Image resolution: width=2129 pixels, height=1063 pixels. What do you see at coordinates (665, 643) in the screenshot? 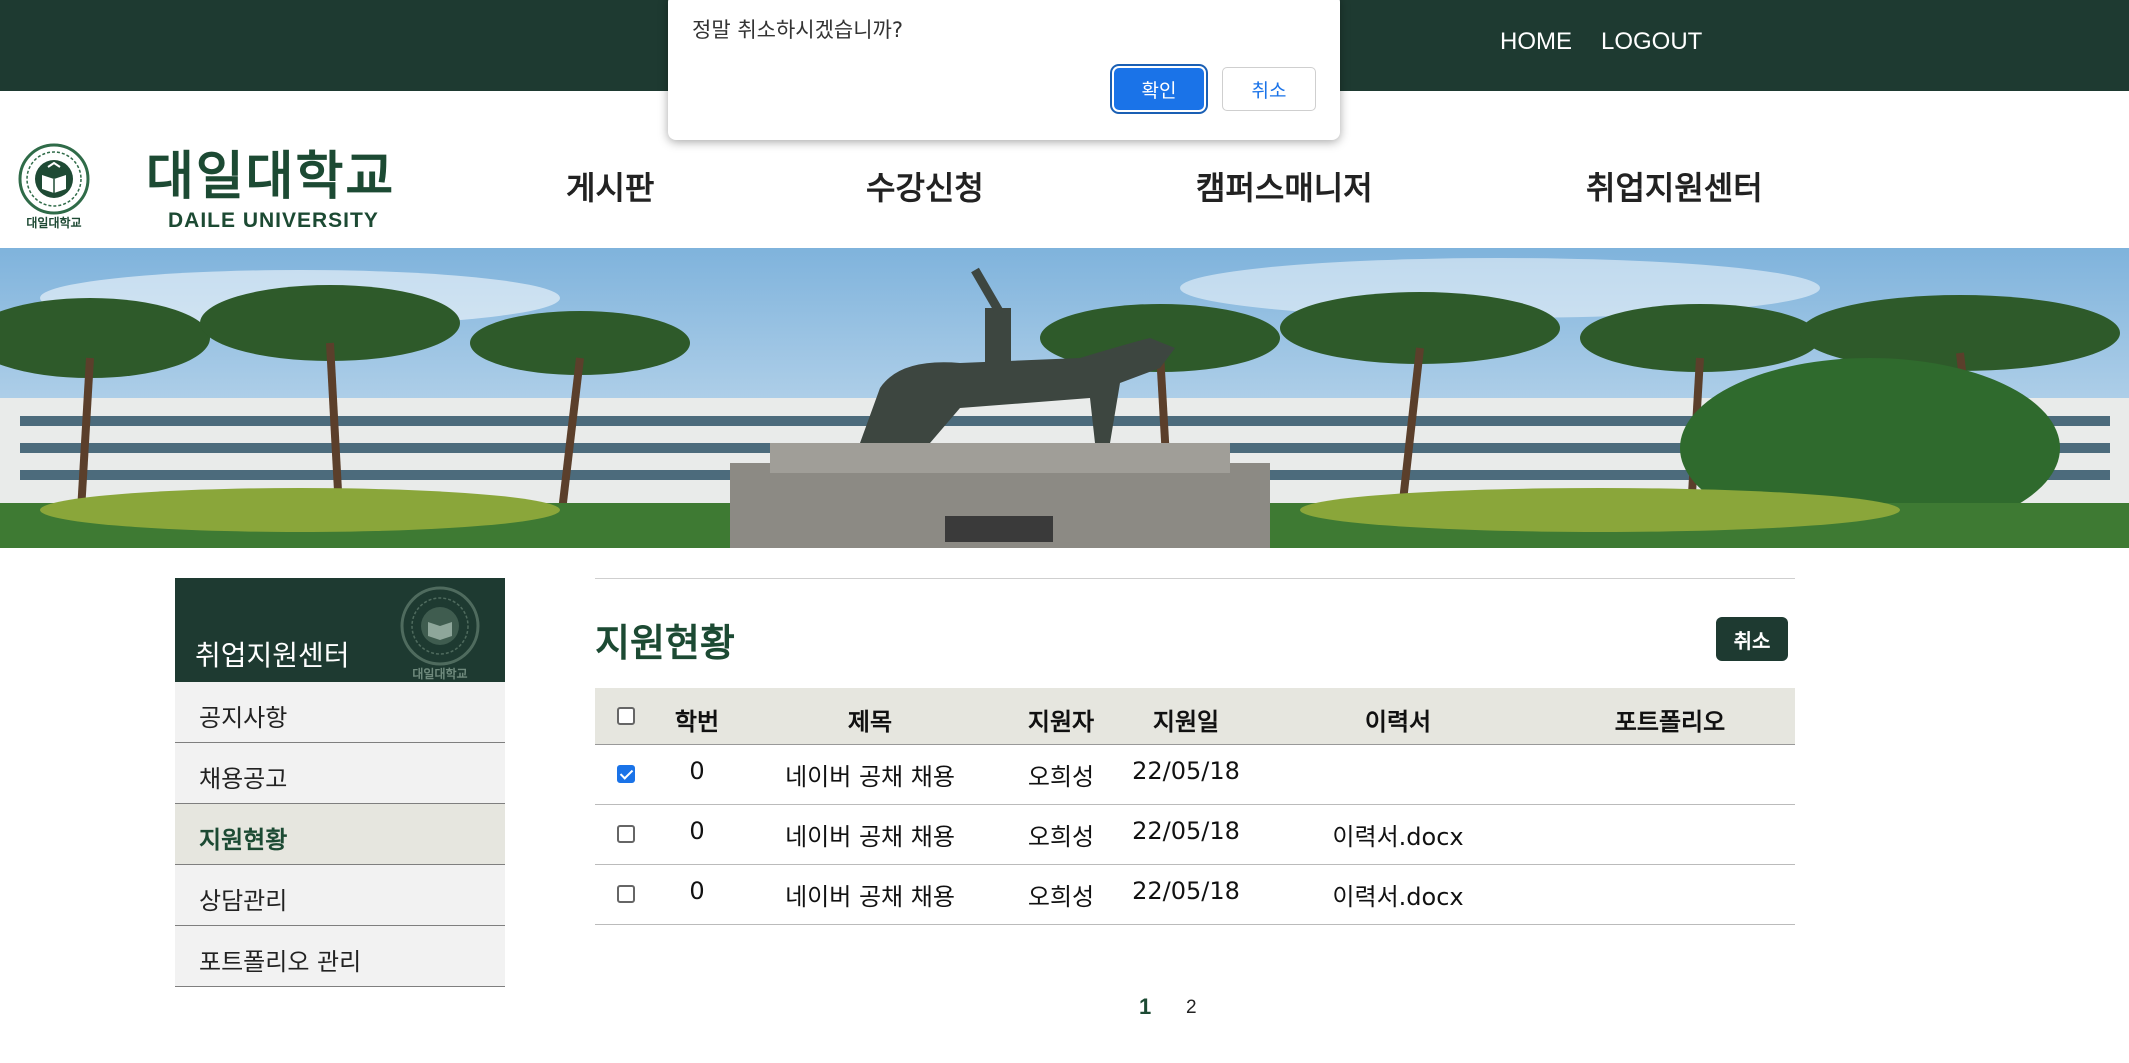
I see `page-title: 지원현황` at bounding box center [665, 643].